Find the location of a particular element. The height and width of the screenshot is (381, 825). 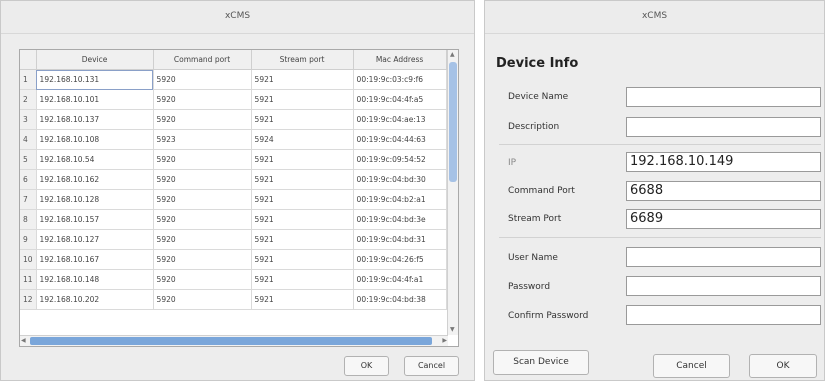

table-row: 1 192.168.10.131 5920 5921 00:19:9c:03:c9:f6 is located at coordinates (233, 79).